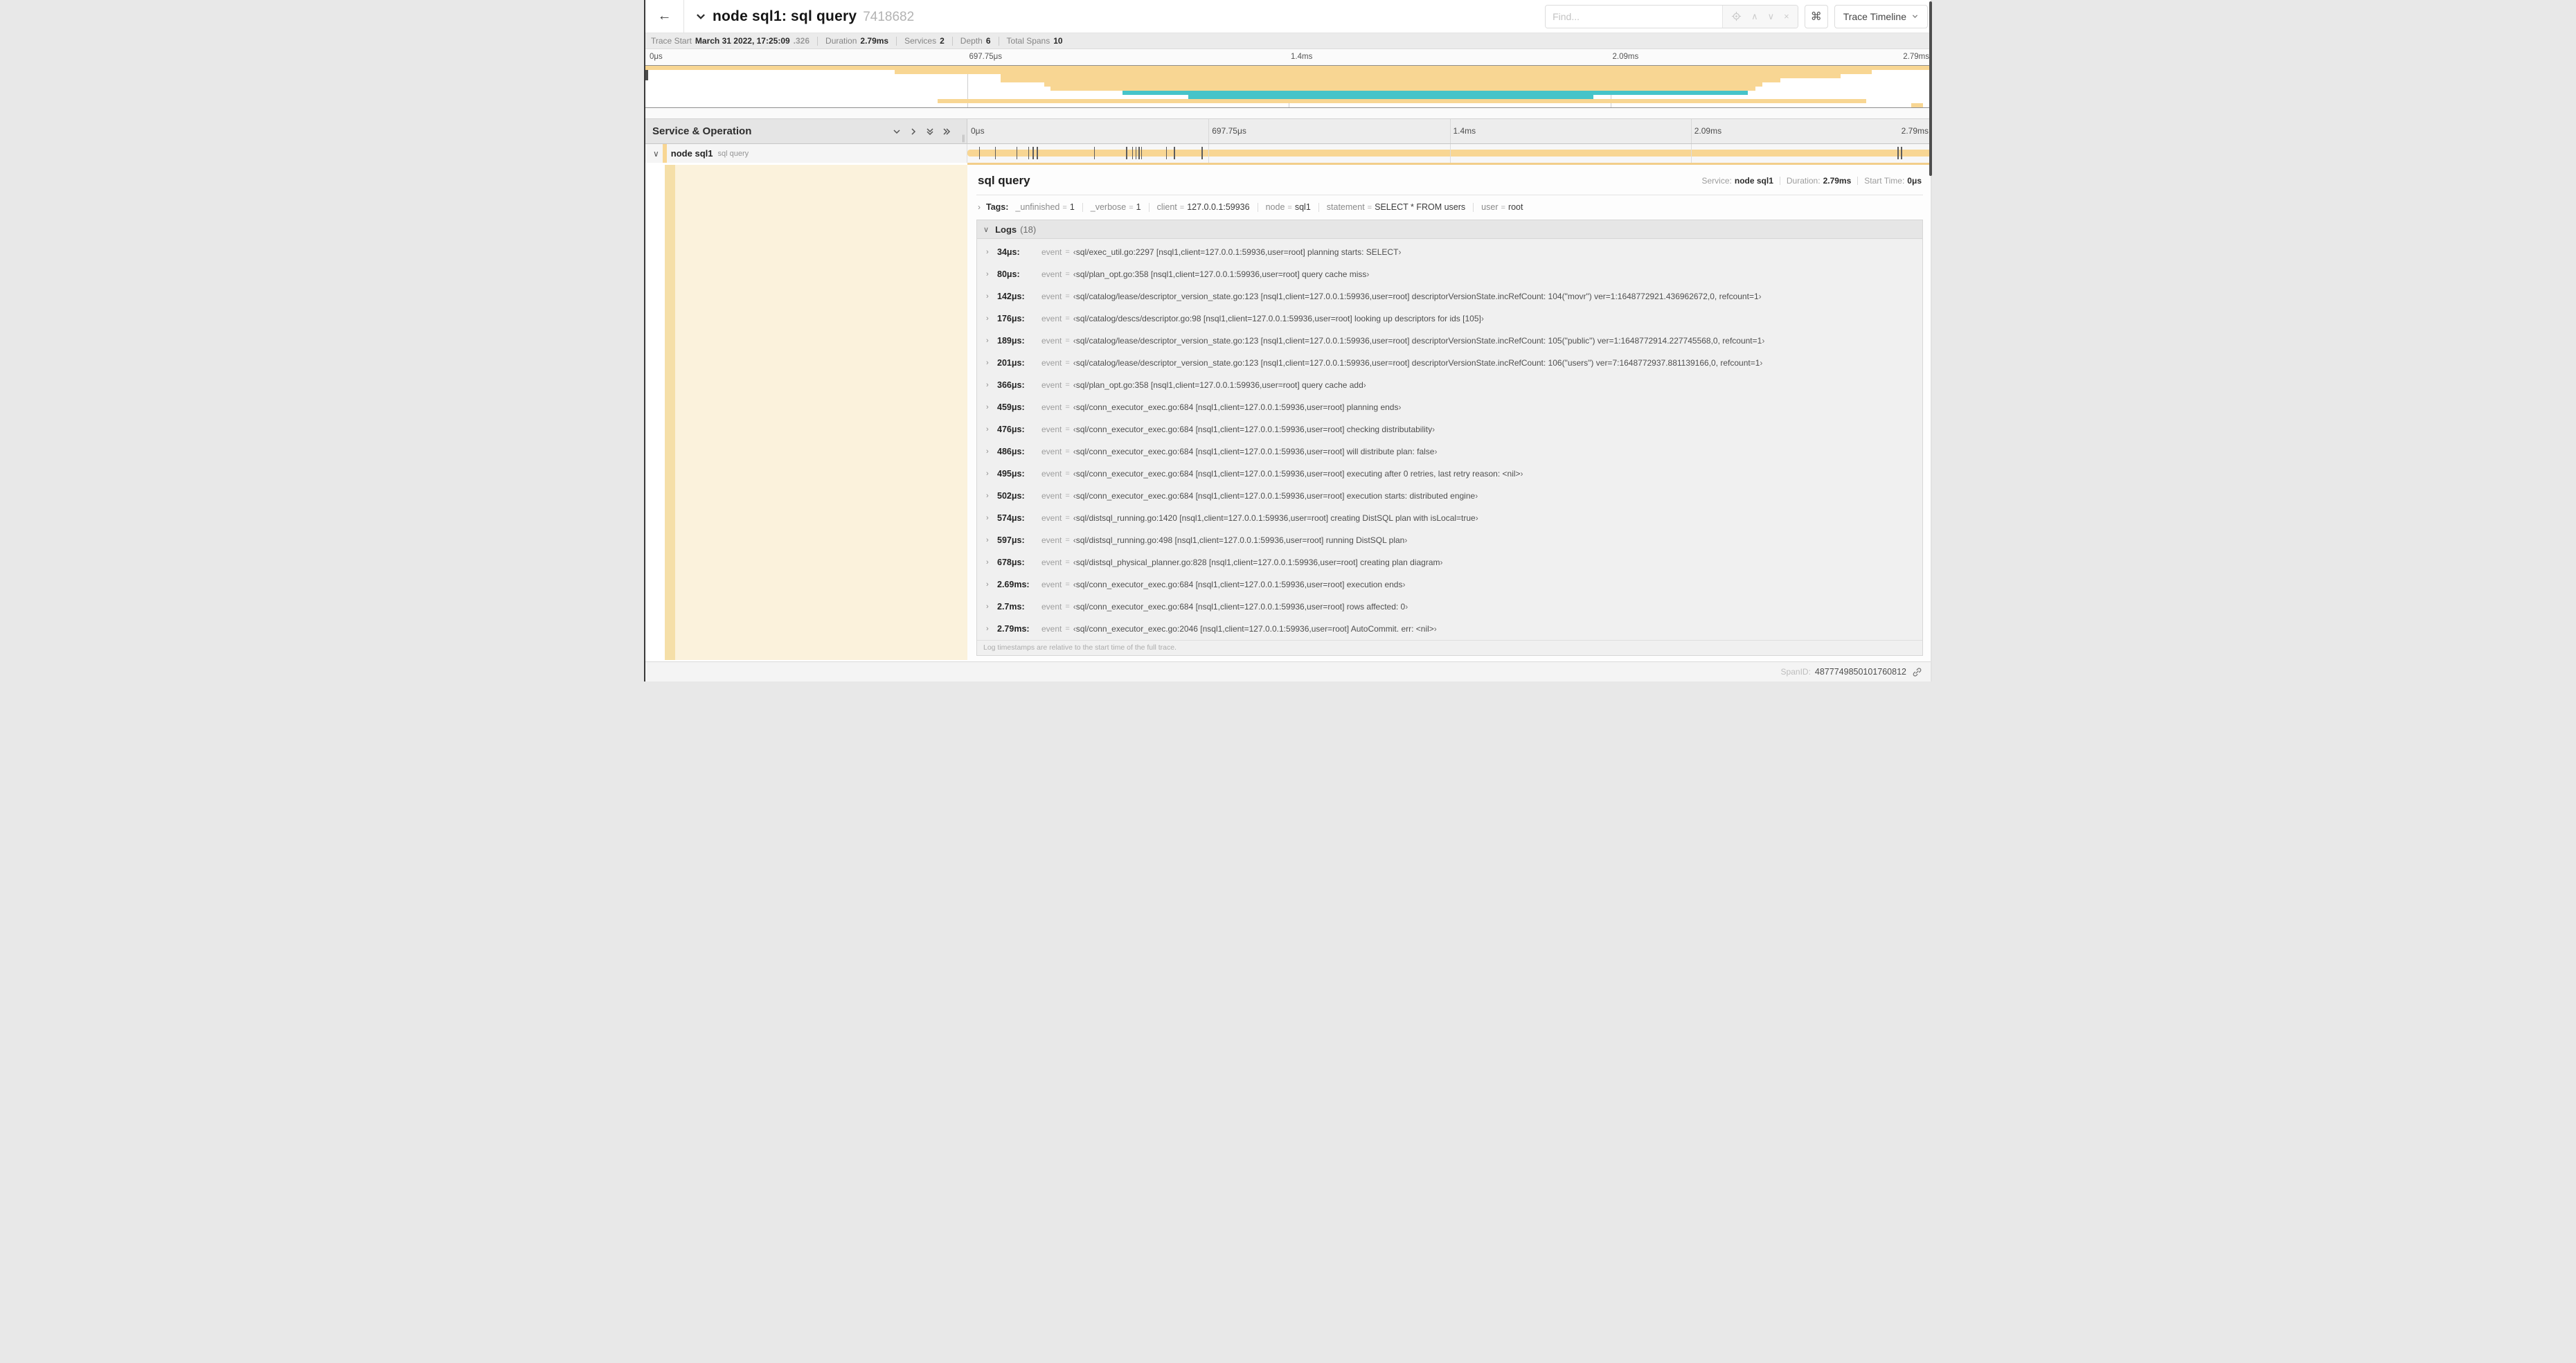 Image resolution: width=2576 pixels, height=1363 pixels. What do you see at coordinates (1011, 430) in the screenshot?
I see `log-timestamp: 476μs:` at bounding box center [1011, 430].